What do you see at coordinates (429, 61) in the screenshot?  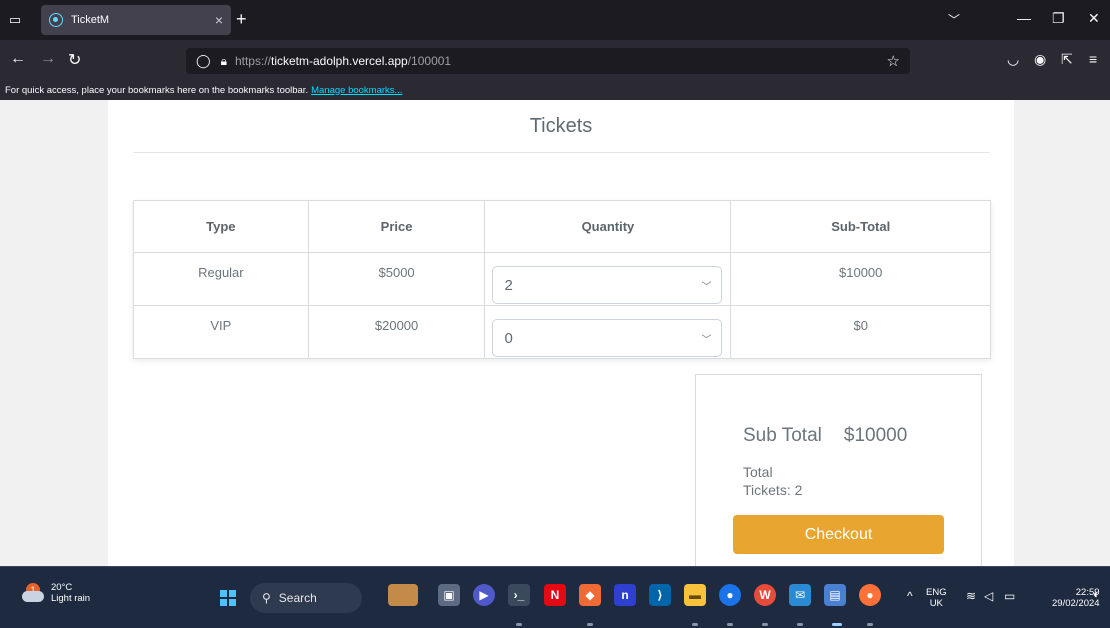 I see `url-path: /100001` at bounding box center [429, 61].